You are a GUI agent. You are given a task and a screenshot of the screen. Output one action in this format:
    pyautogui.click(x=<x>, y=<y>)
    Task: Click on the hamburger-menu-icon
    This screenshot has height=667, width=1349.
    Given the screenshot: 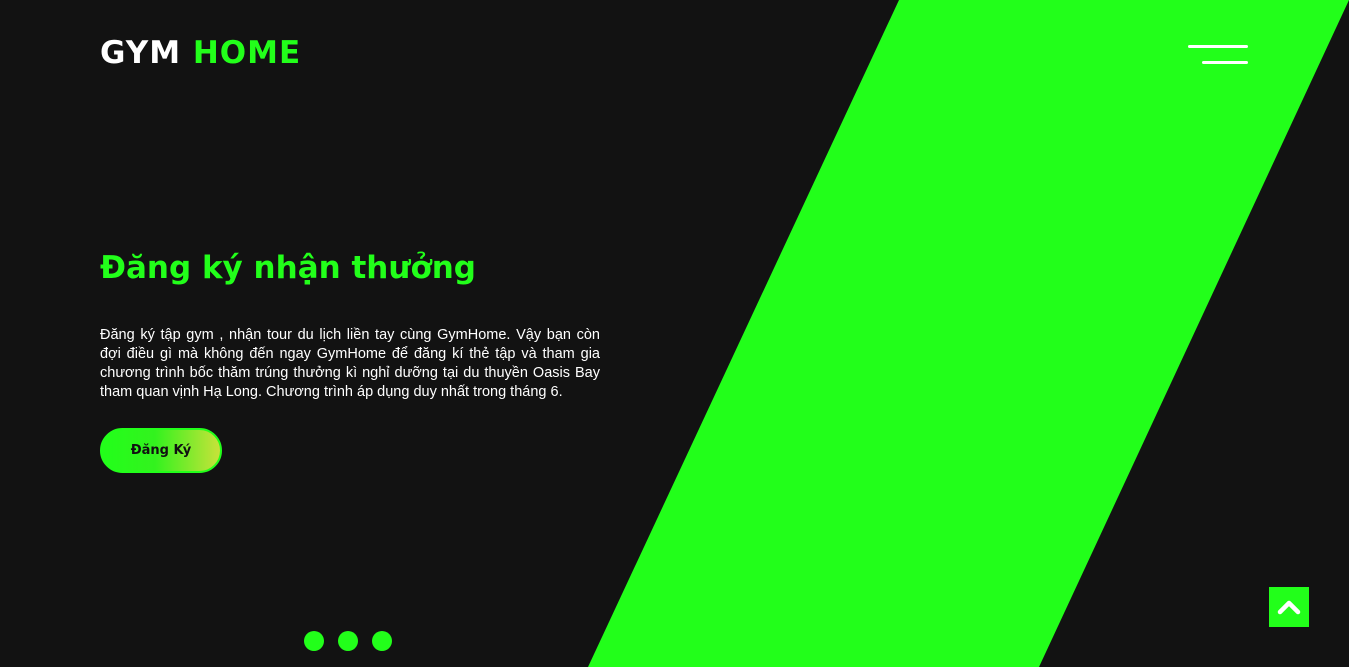 What is the action you would take?
    pyautogui.click(x=1218, y=55)
    